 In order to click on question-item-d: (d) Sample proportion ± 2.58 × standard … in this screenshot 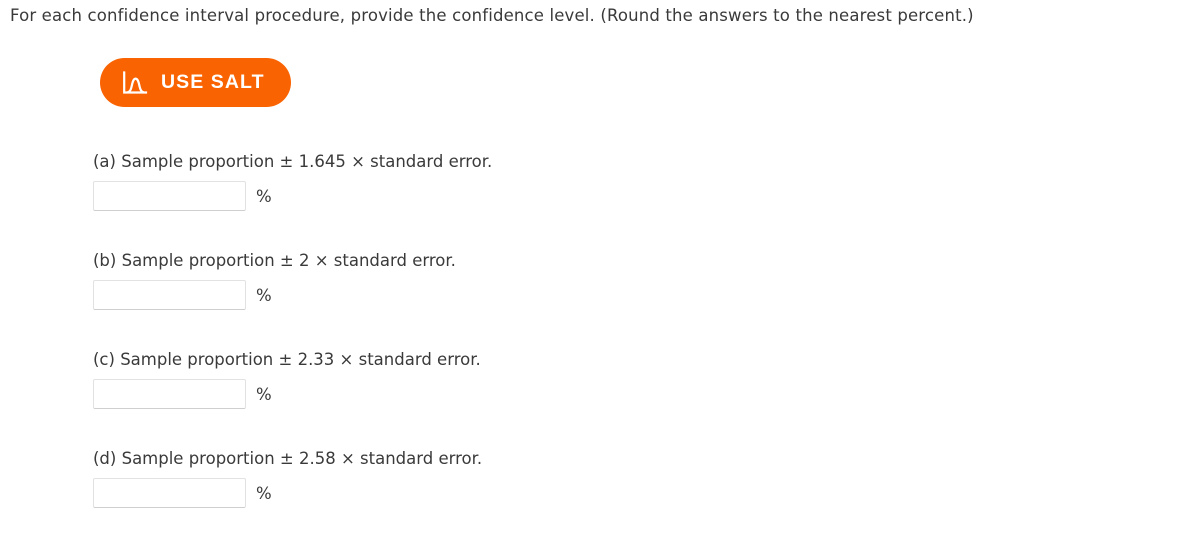, I will do `click(287, 477)`.